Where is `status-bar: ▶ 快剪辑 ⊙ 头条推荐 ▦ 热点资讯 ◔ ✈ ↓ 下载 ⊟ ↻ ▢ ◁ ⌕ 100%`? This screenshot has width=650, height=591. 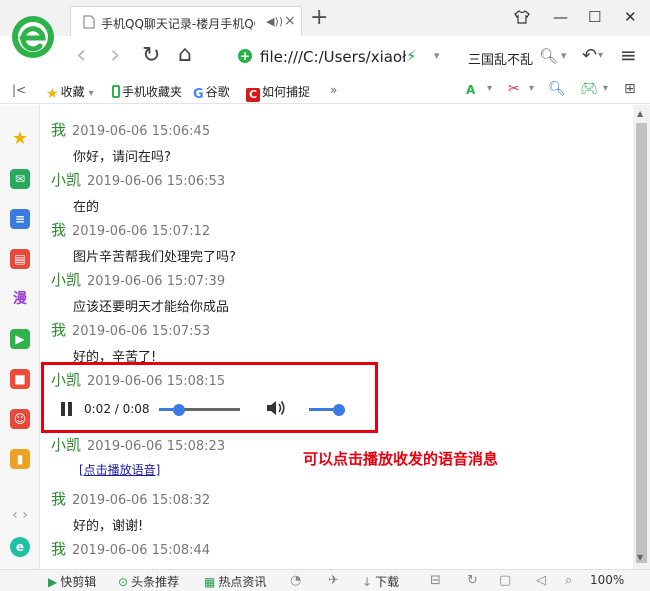 status-bar: ▶ 快剪辑 ⊙ 头条推荐 ▦ 热点资讯 ◔ ✈ ↓ 下载 ⊟ ↻ ▢ ◁ ⌕ 100% is located at coordinates (325, 580).